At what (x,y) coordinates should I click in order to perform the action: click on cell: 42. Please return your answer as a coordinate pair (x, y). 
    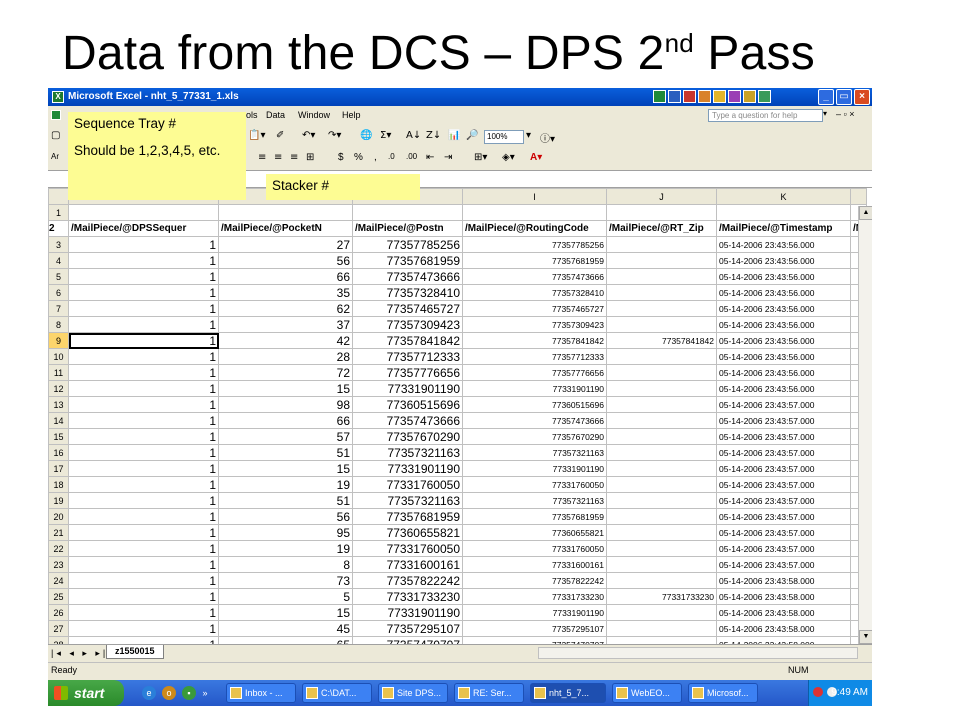
    Looking at the image, I should click on (285, 340).